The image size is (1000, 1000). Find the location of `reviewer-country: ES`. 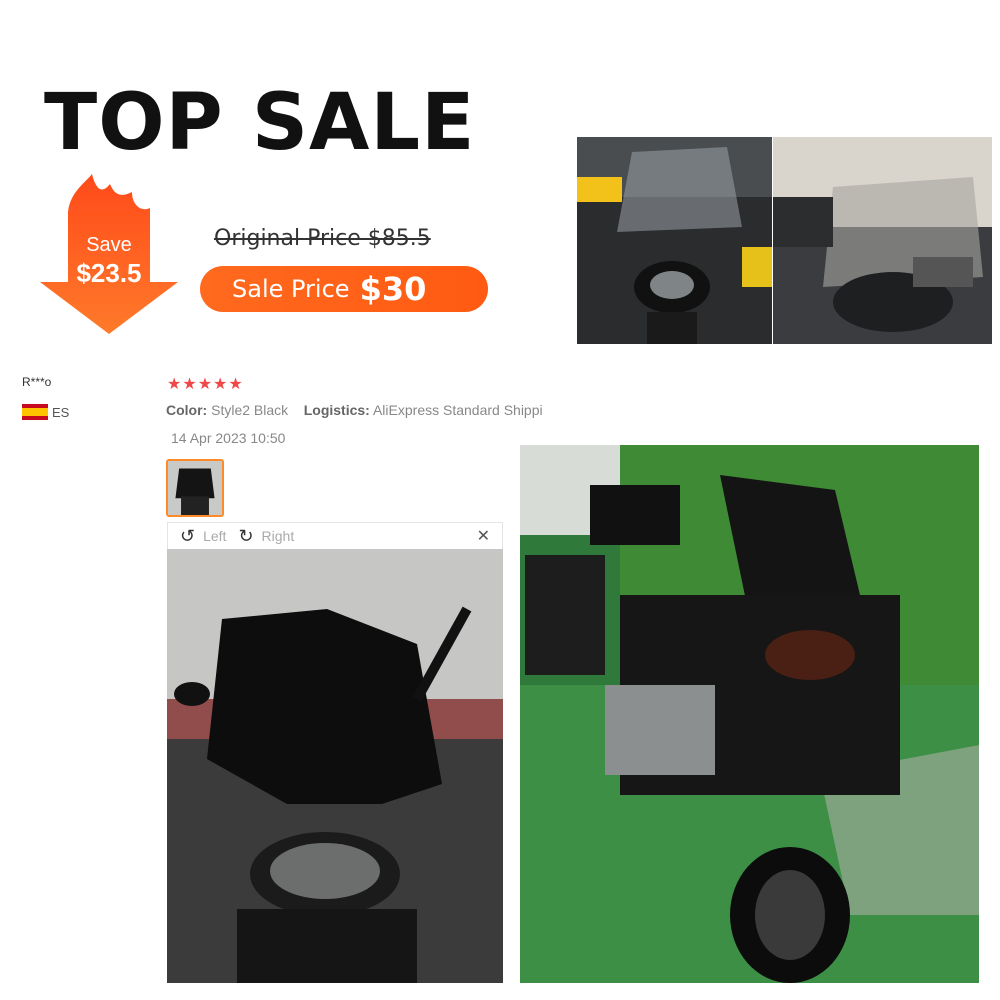

reviewer-country: ES is located at coordinates (45, 412).